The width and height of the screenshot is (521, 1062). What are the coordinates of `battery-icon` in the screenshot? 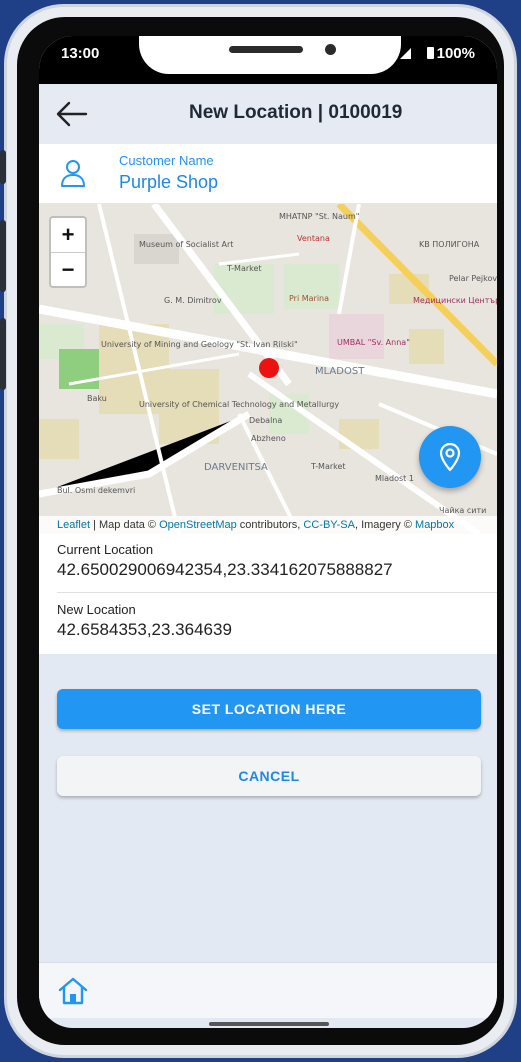 It's located at (430, 53).